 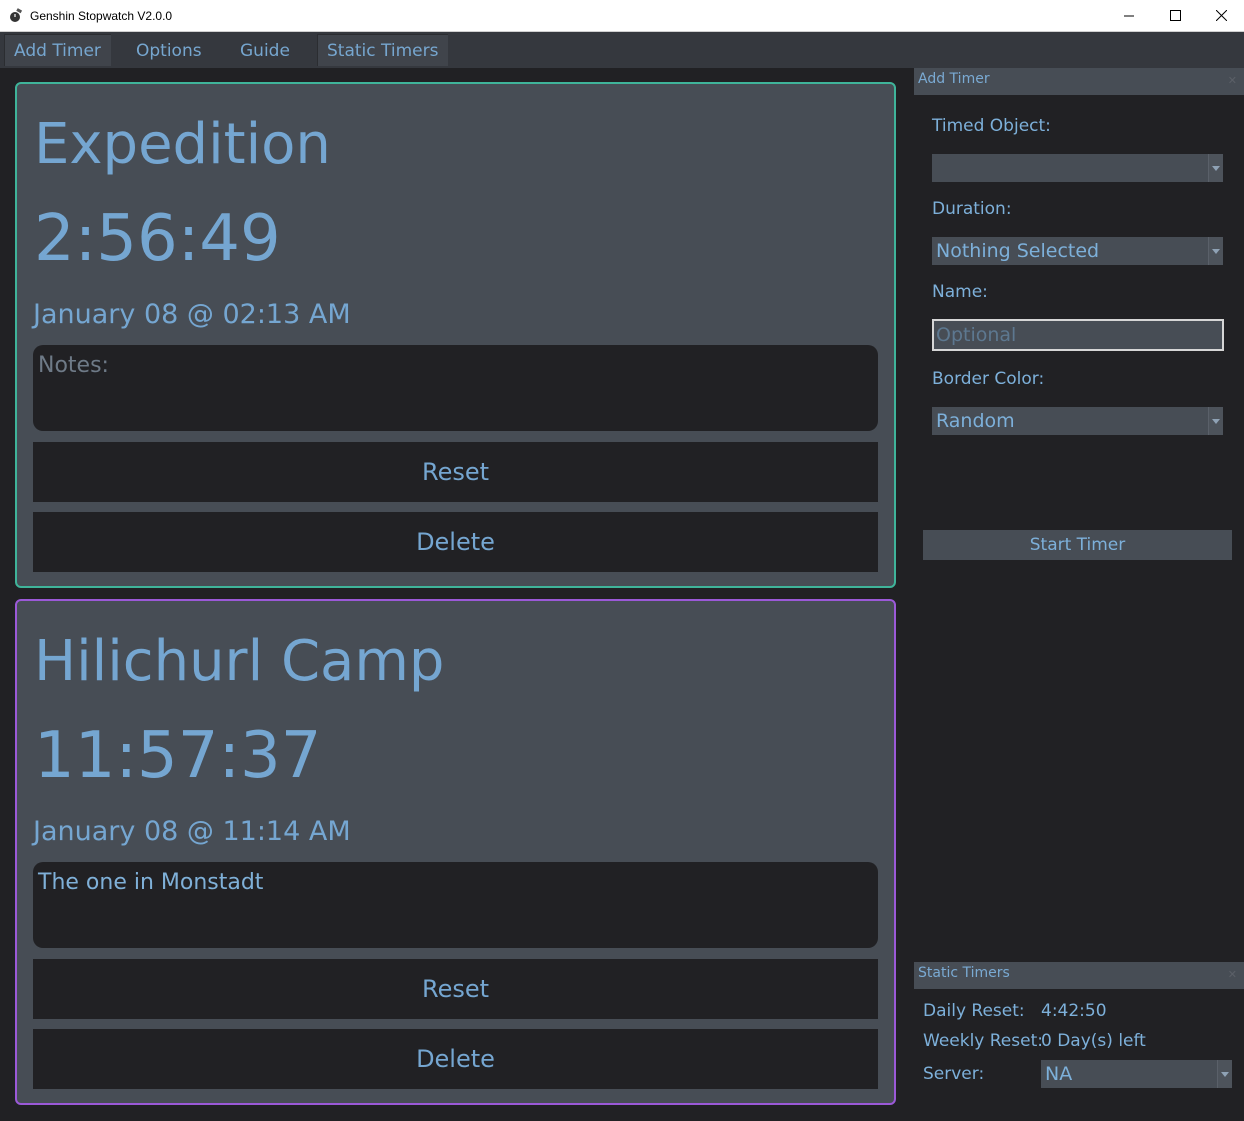 I want to click on daily-reset-label: Daily Reset:, so click(x=974, y=1011).